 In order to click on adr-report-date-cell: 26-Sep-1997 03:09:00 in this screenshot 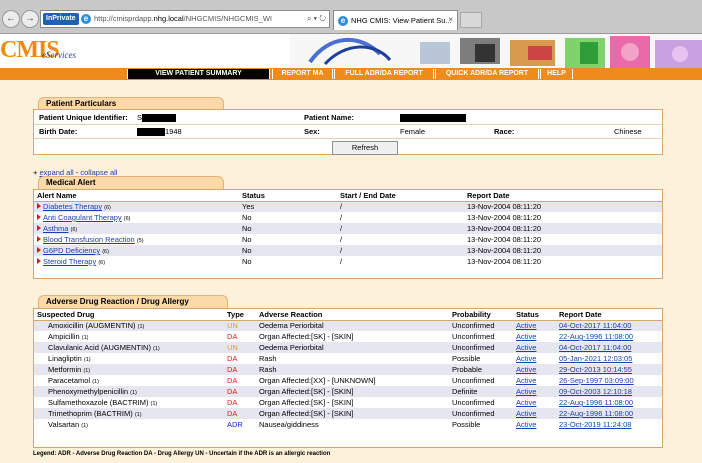, I will do `click(609, 380)`.